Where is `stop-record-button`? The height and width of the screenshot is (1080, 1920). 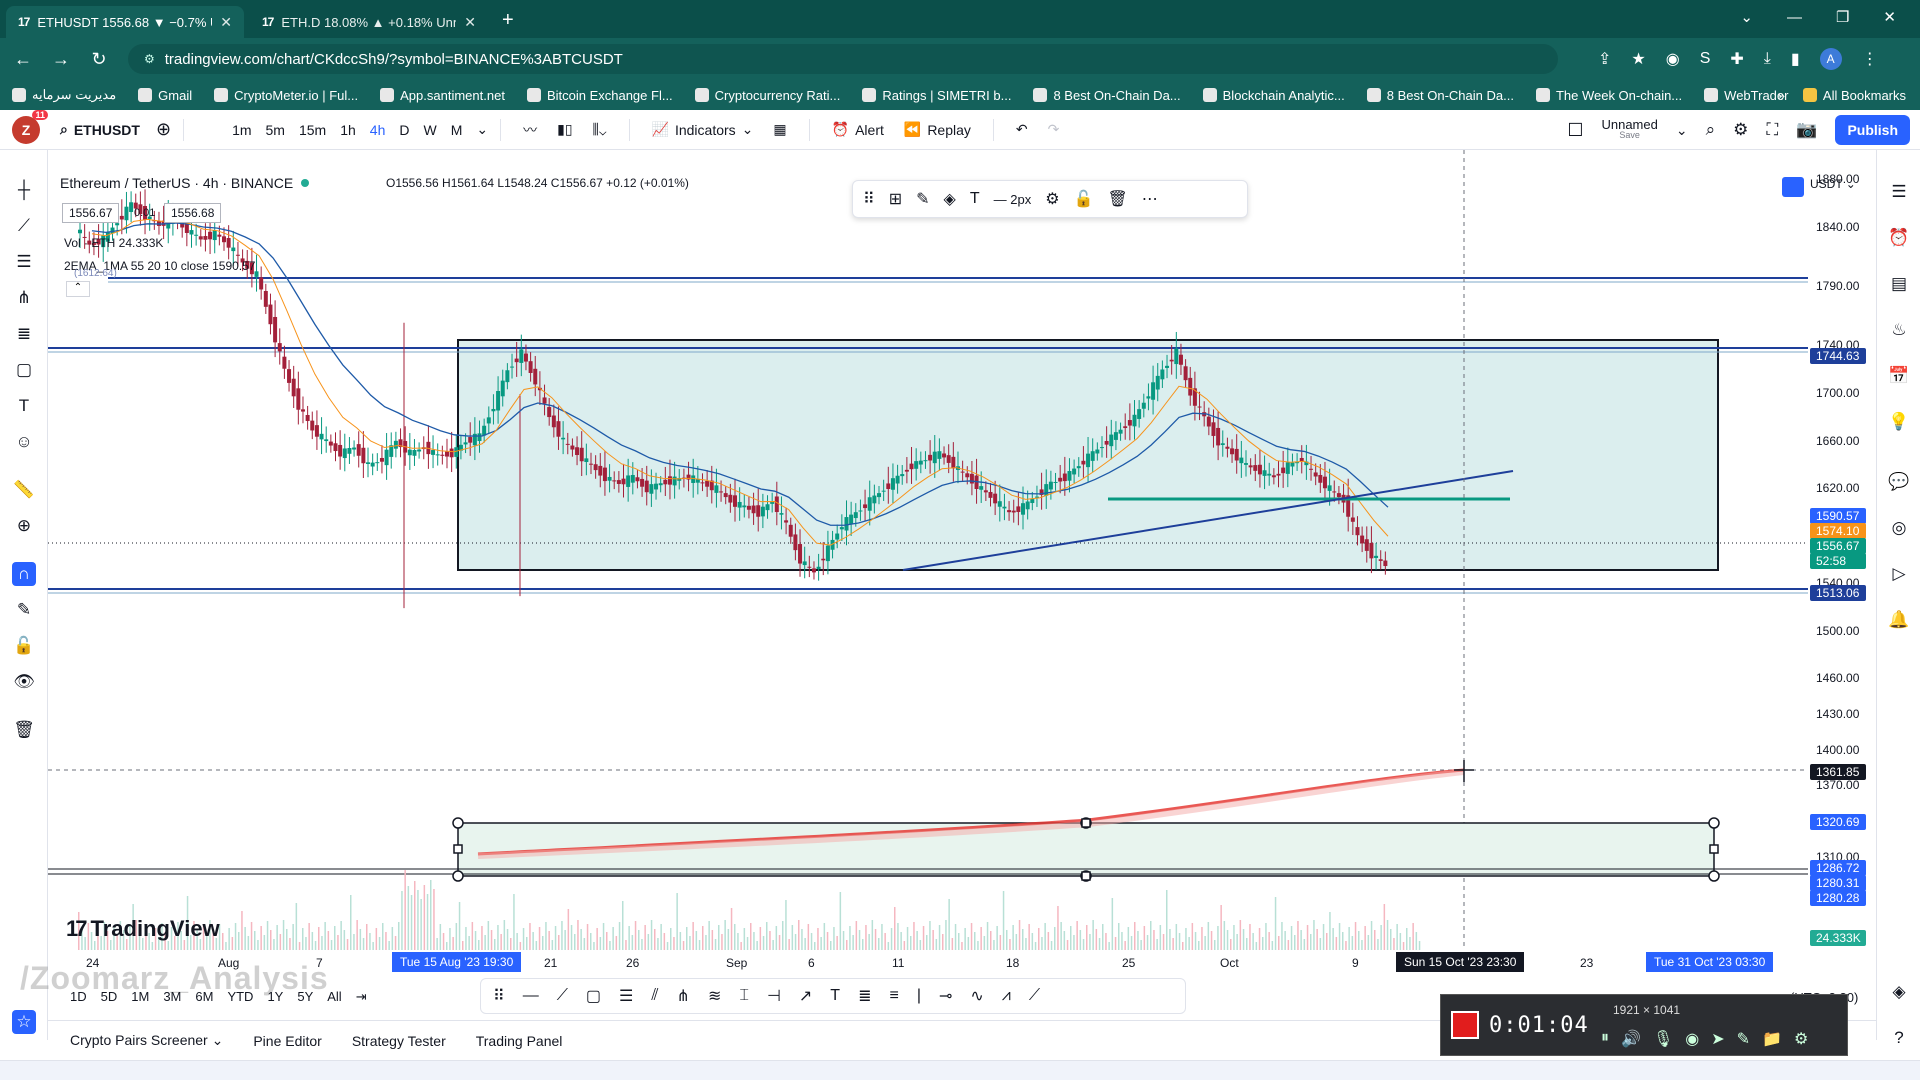 stop-record-button is located at coordinates (1465, 1025).